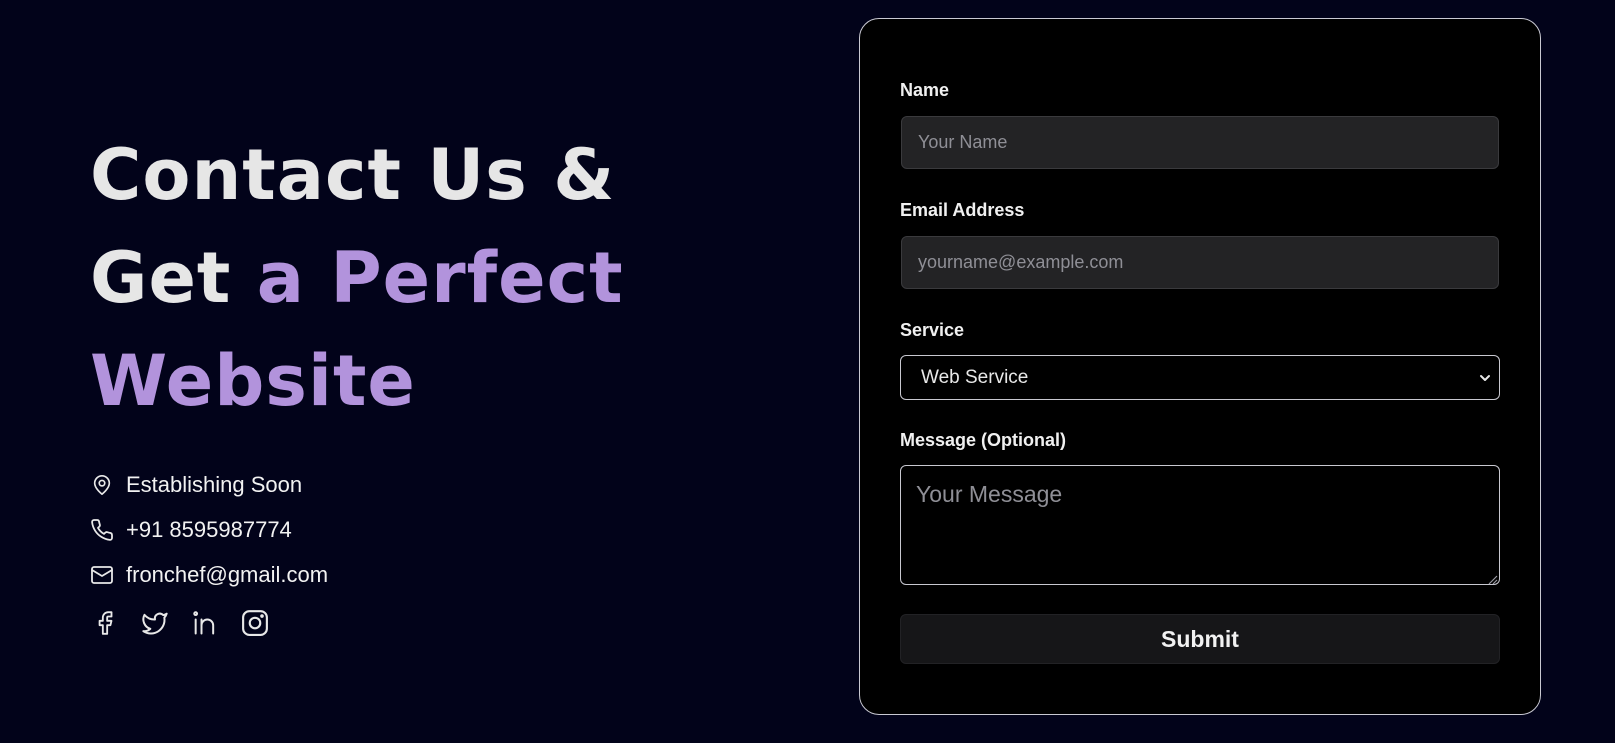 This screenshot has height=743, width=1615. What do you see at coordinates (975, 377) in the screenshot?
I see `service-select-value: Web Service` at bounding box center [975, 377].